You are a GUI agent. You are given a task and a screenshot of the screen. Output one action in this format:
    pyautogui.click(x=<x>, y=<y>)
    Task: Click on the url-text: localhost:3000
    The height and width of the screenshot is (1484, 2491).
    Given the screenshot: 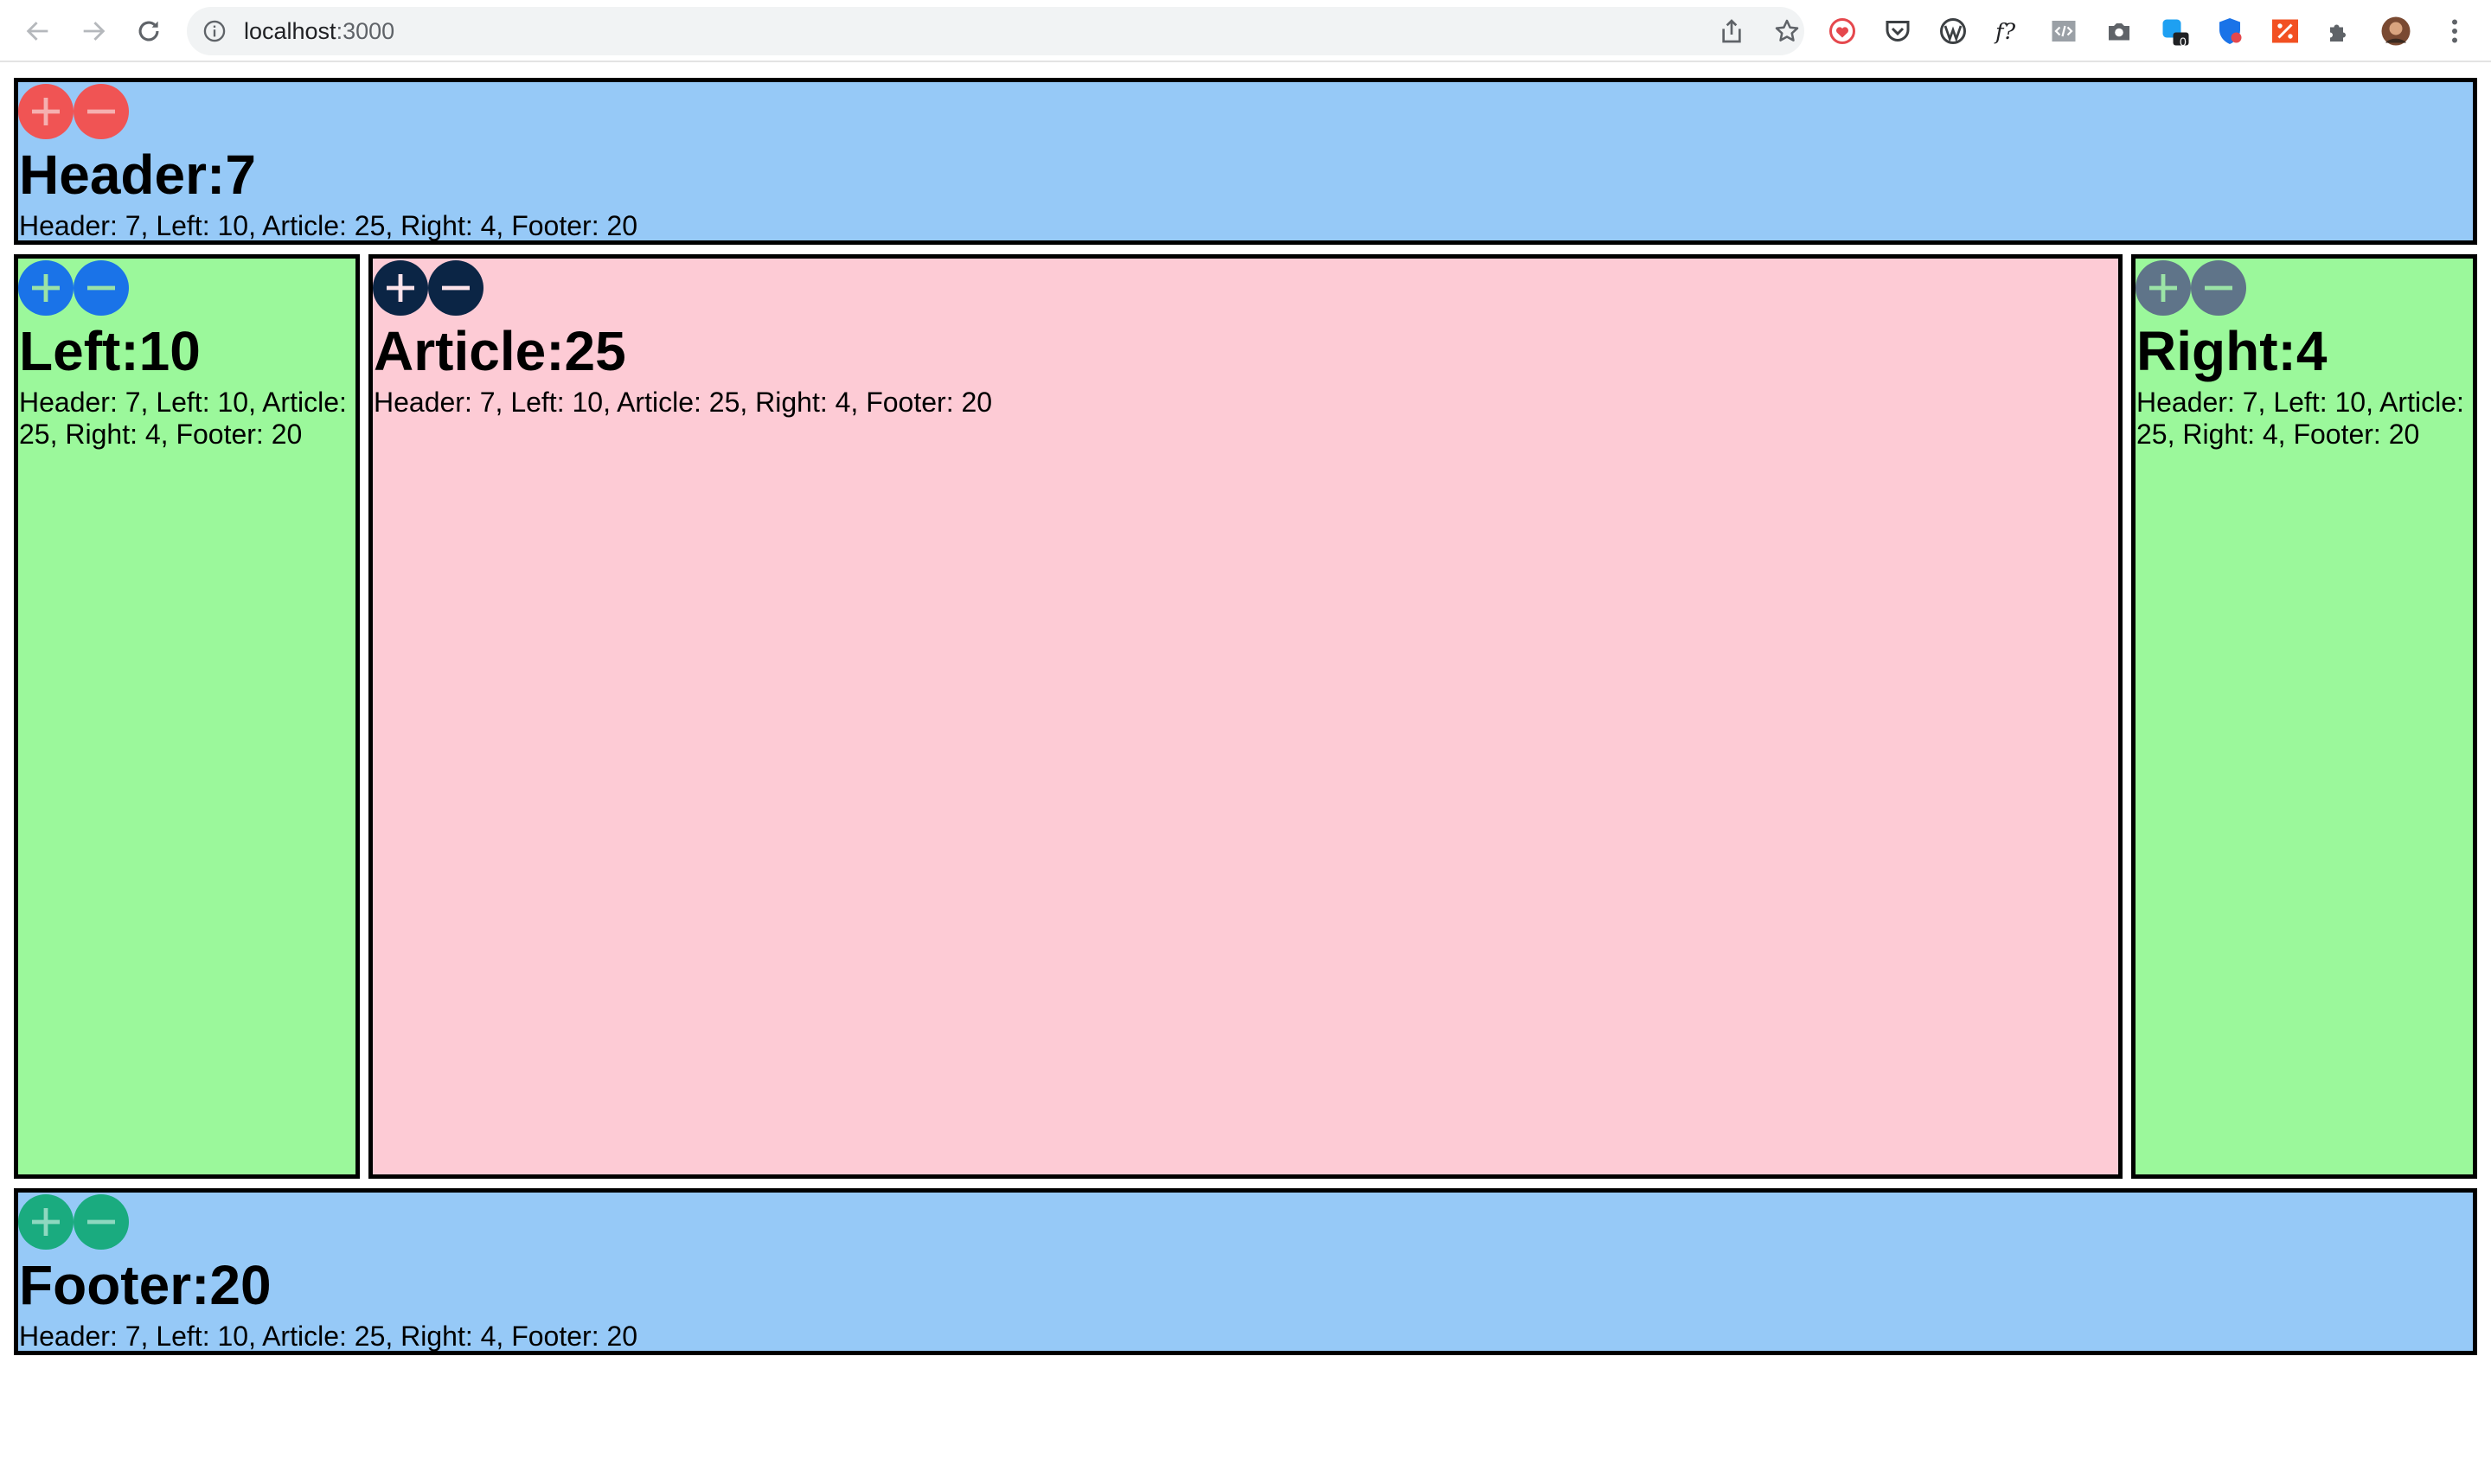 What is the action you would take?
    pyautogui.click(x=319, y=31)
    